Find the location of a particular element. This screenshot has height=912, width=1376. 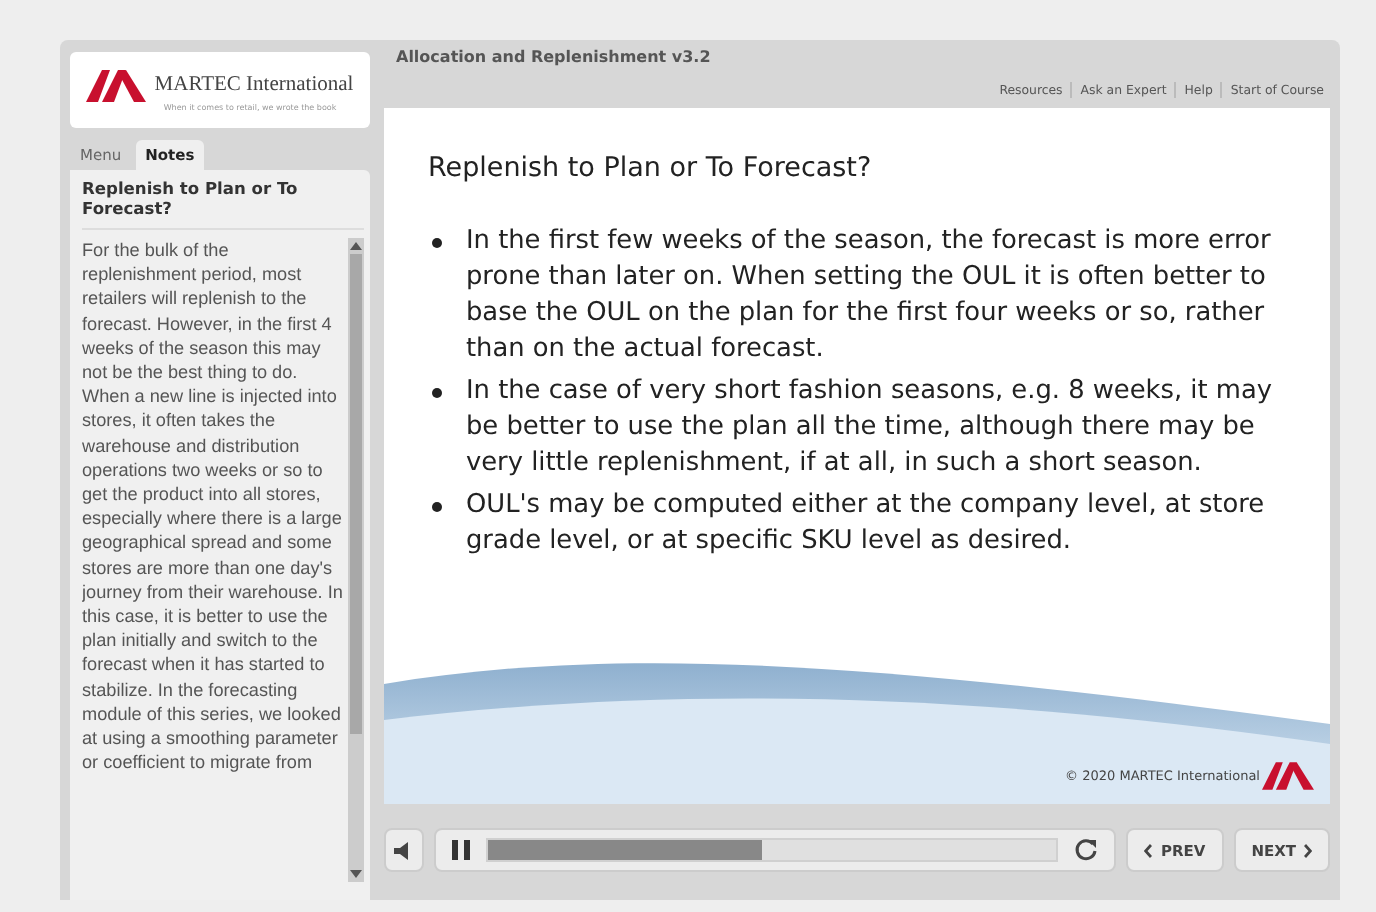

notes-text: For the bulk of the replenishment period, most retailers will replenish to the forecast. However, in the first 4 weeks of the season this may not be the best thing to do. When a new line is injected into stores, it often takes the warehouse and distribution operations two weeks or so to get the product into all stores, especially where there is a large geographical spread and some stores are more than one day's journey from their warehouse. In this case, it is better to use the plan initially and switch to the forecast when it has started to stabilize. In the forecasting module of this series, we looked at using a smoothing parameter or coefficient to migrate from is located at coordinates (213, 507).